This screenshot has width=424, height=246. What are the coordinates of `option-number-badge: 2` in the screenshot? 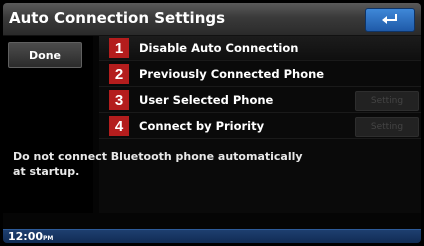 It's located at (119, 74).